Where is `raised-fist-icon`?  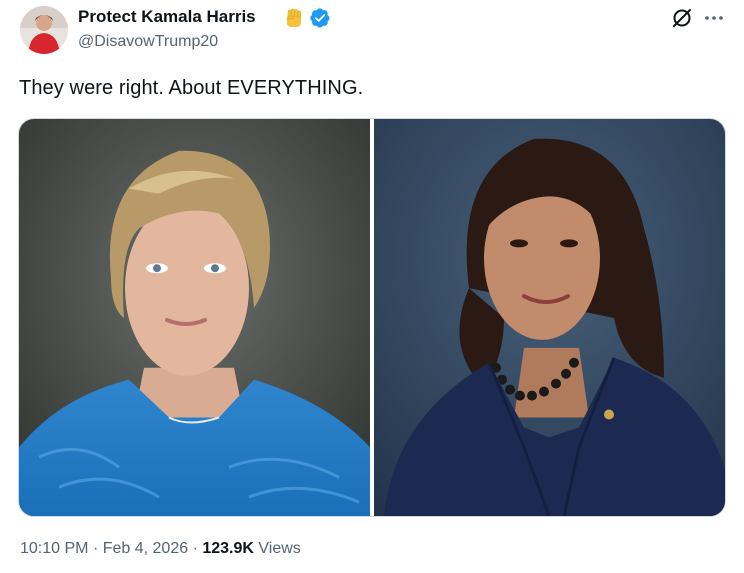 raised-fist-icon is located at coordinates (294, 18).